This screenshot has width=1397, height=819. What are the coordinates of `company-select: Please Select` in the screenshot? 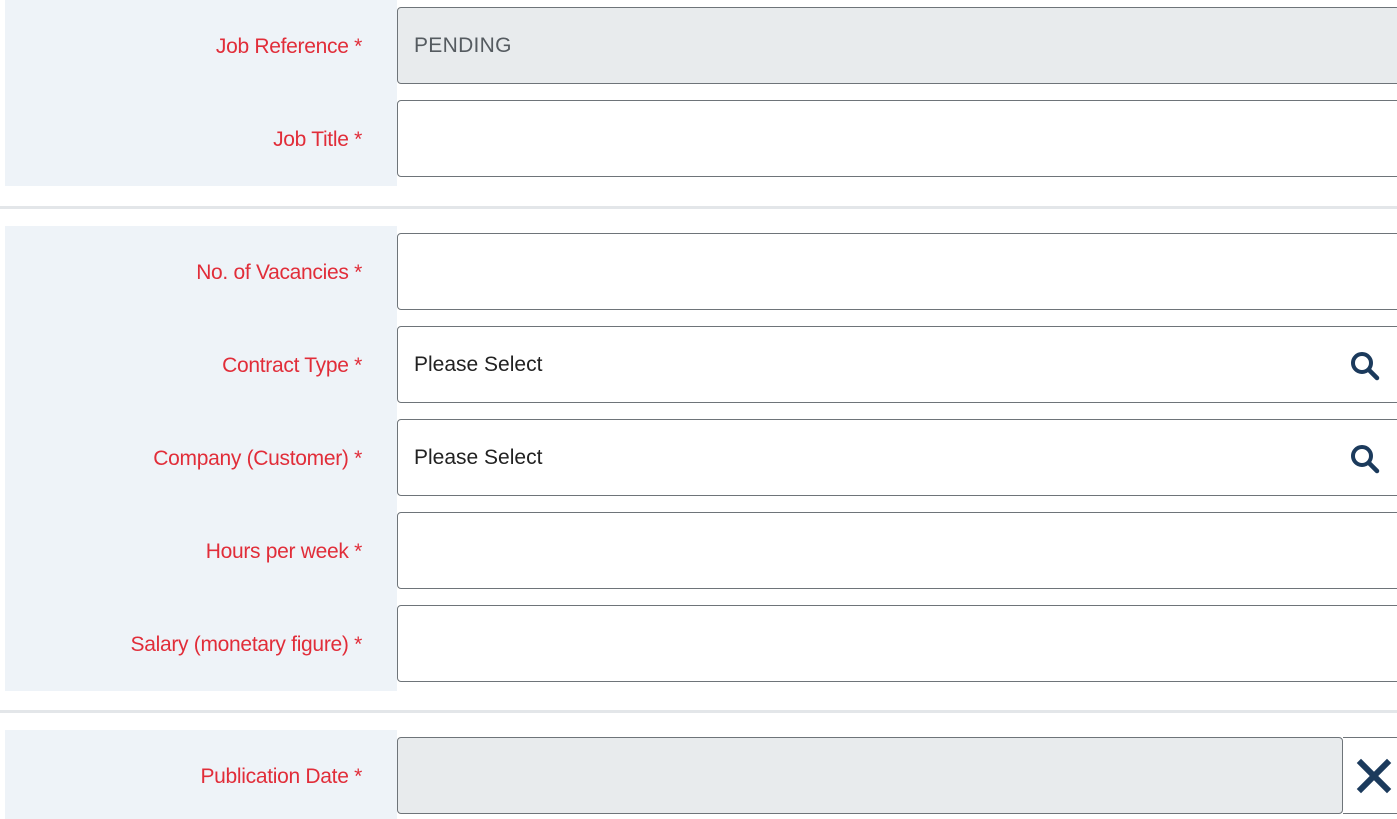 It's located at (897, 457).